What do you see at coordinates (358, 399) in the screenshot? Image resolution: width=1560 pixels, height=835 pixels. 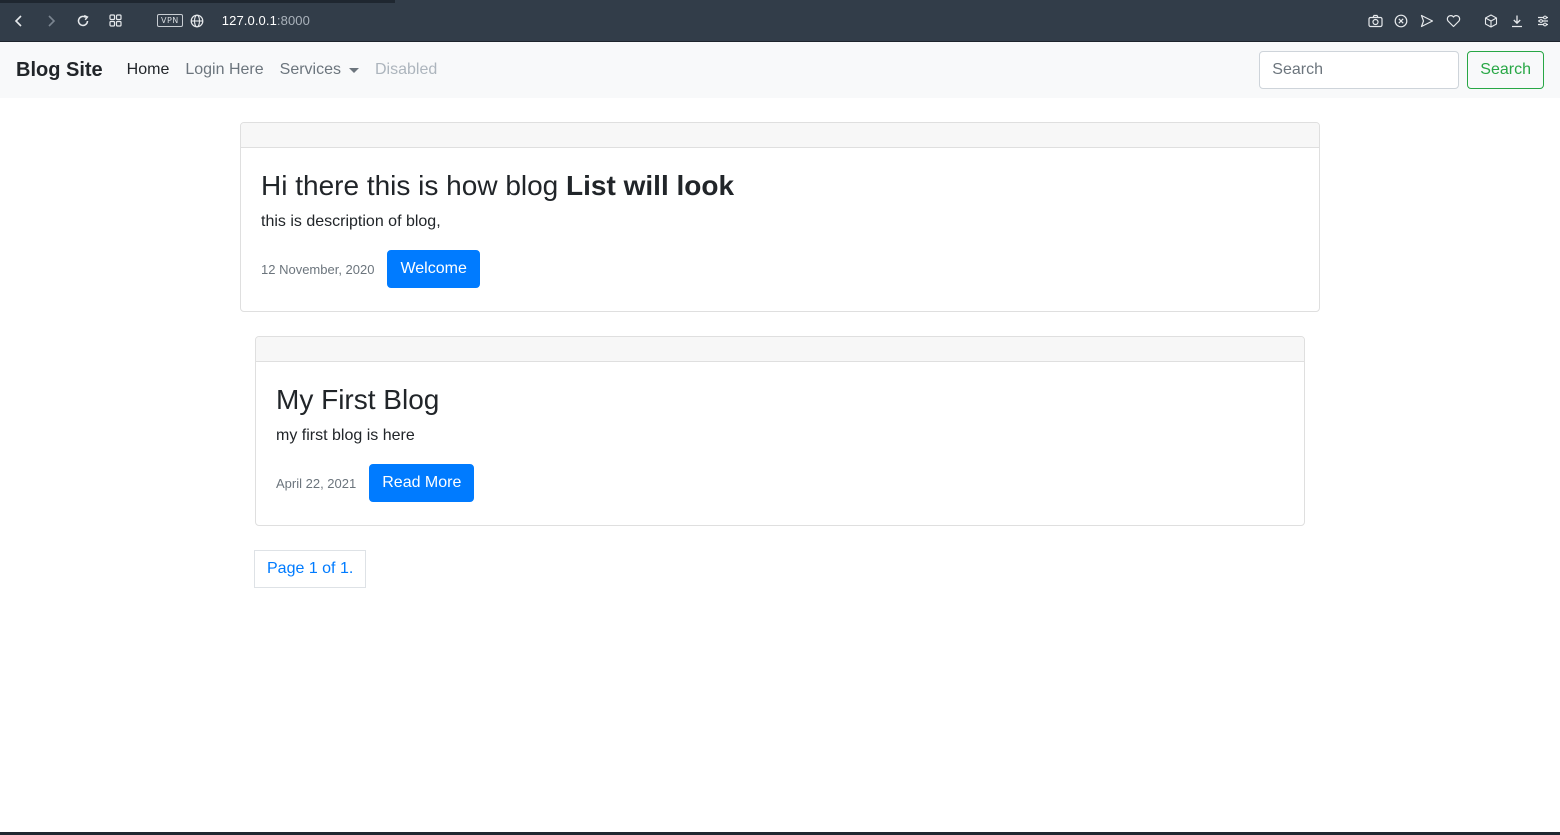 I see `post-title-text: My First Blog` at bounding box center [358, 399].